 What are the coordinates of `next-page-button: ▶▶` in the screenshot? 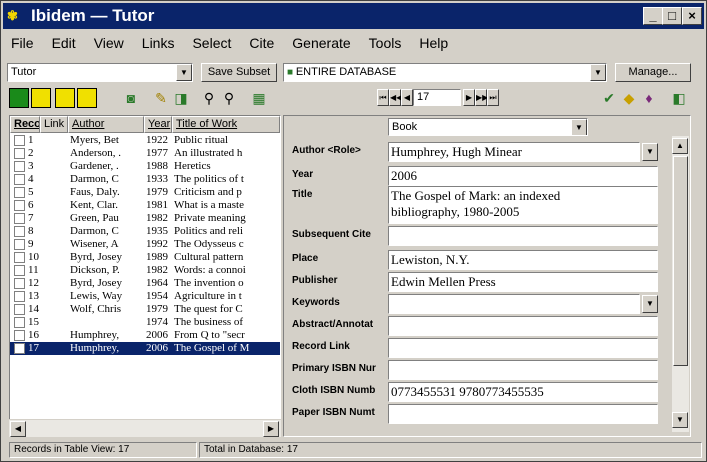 It's located at (481, 97).